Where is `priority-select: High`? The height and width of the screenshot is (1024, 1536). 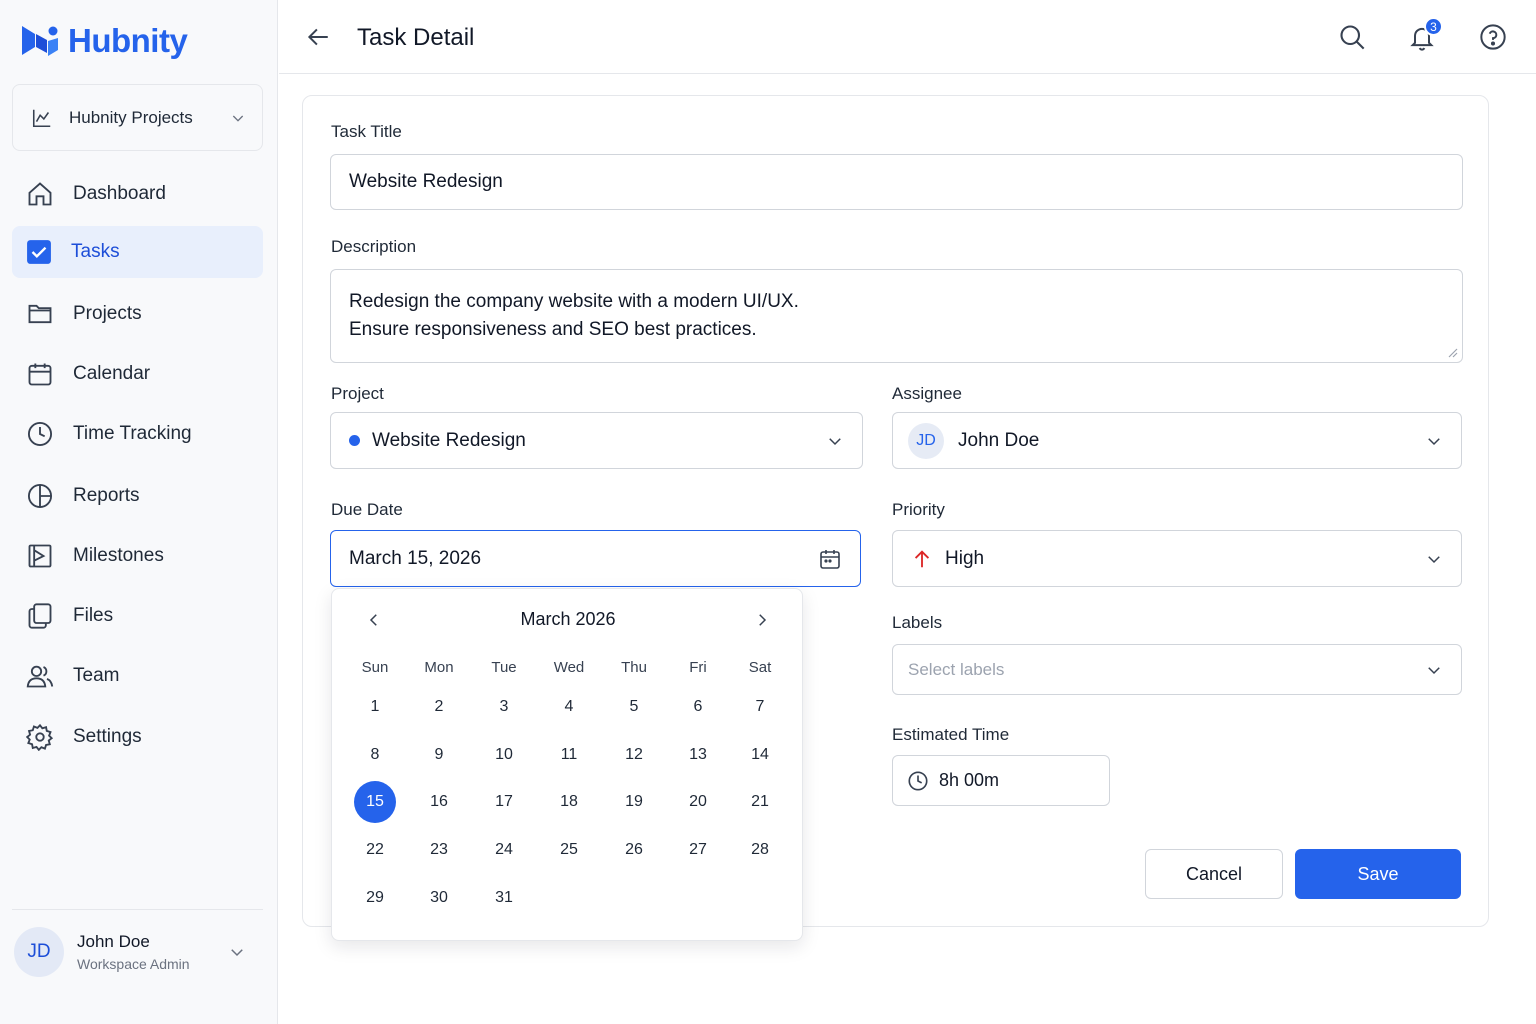 priority-select: High is located at coordinates (1177, 558).